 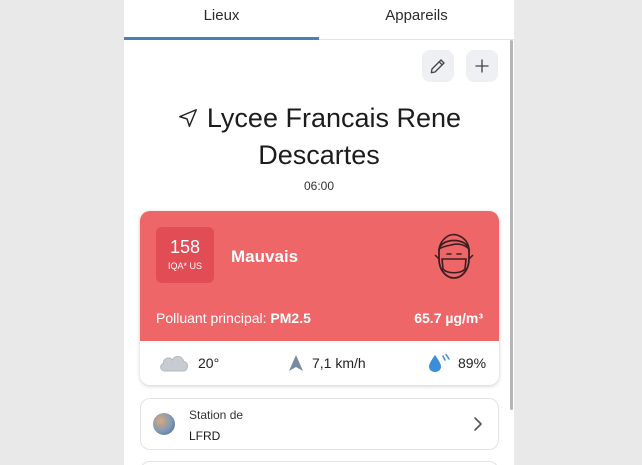 I want to click on humidity-drop-icon, so click(x=439, y=362).